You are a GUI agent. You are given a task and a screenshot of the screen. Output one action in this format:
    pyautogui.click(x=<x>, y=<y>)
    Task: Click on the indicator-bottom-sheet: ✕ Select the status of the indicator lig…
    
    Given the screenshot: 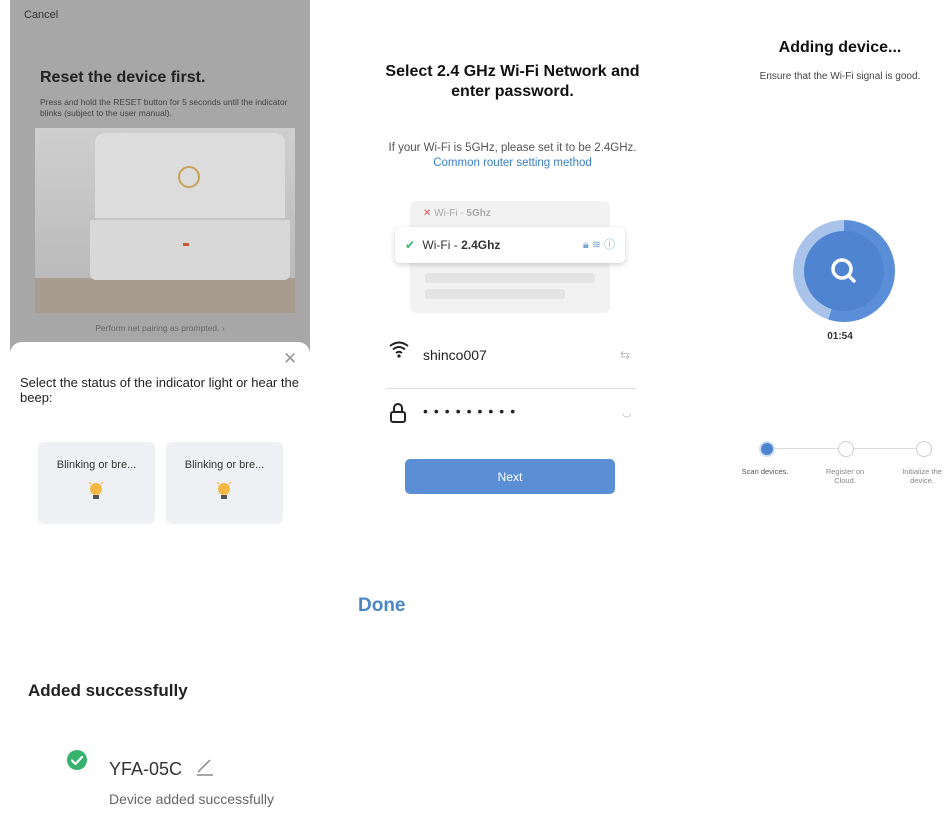 What is the action you would take?
    pyautogui.click(x=160, y=436)
    